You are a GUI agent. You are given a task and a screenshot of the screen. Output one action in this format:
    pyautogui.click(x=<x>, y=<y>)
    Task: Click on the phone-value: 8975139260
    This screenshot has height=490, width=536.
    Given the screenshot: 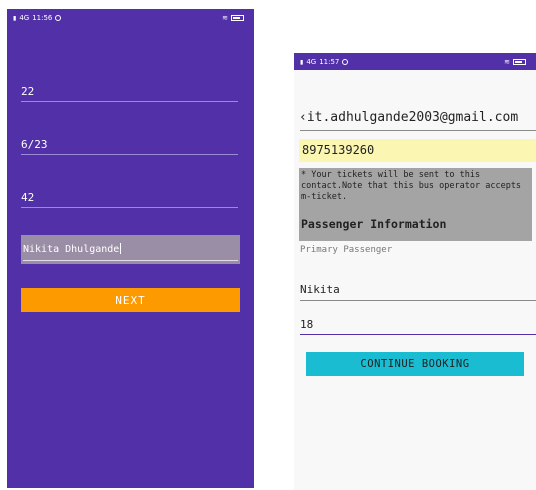 What is the action you would take?
    pyautogui.click(x=338, y=150)
    